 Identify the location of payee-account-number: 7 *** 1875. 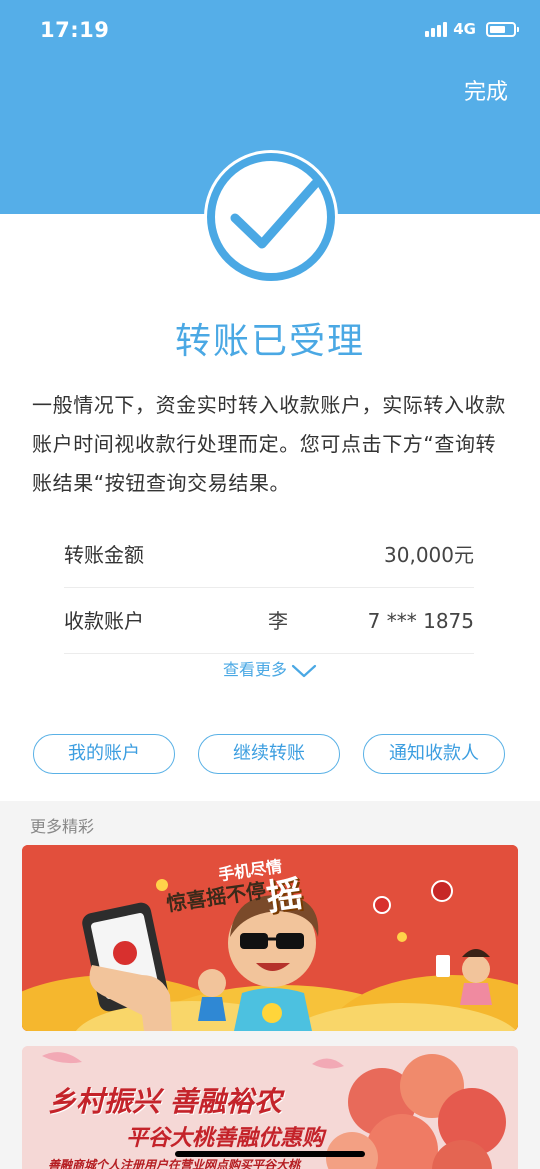
(420, 621).